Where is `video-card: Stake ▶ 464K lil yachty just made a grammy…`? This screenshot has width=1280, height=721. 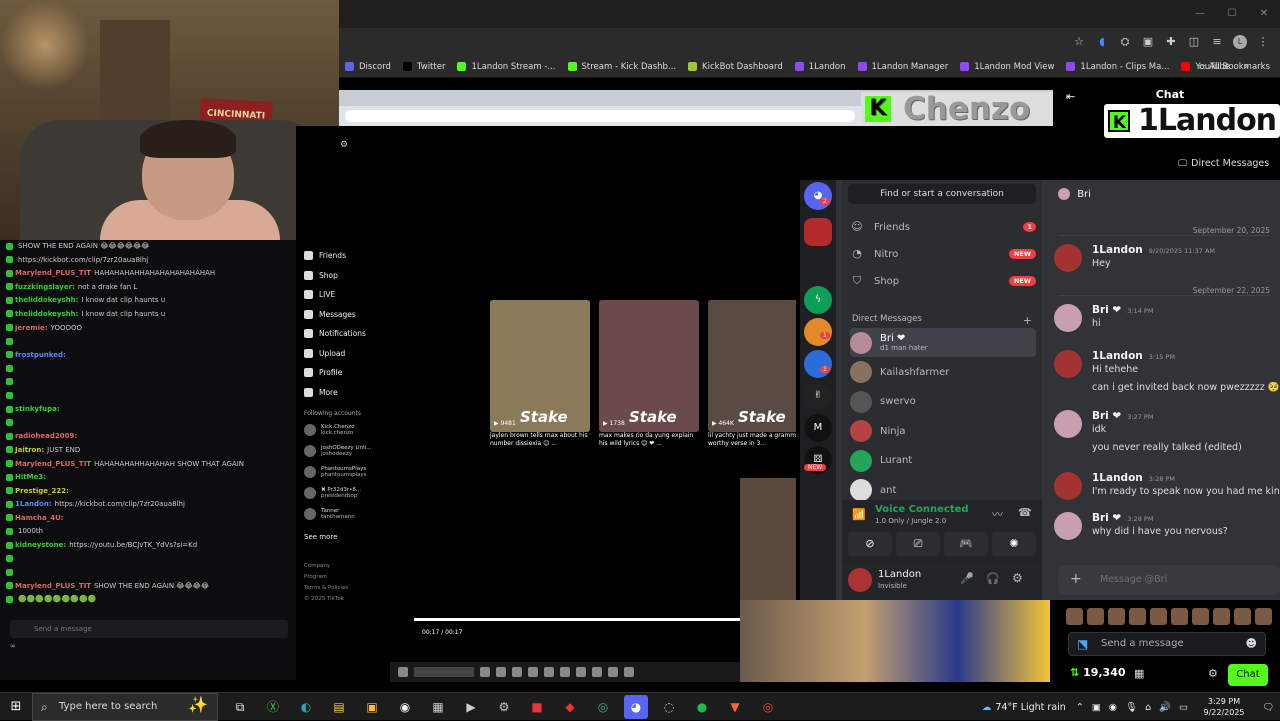 video-card: Stake ▶ 464K lil yachty just made a grammy… is located at coordinates (752, 375).